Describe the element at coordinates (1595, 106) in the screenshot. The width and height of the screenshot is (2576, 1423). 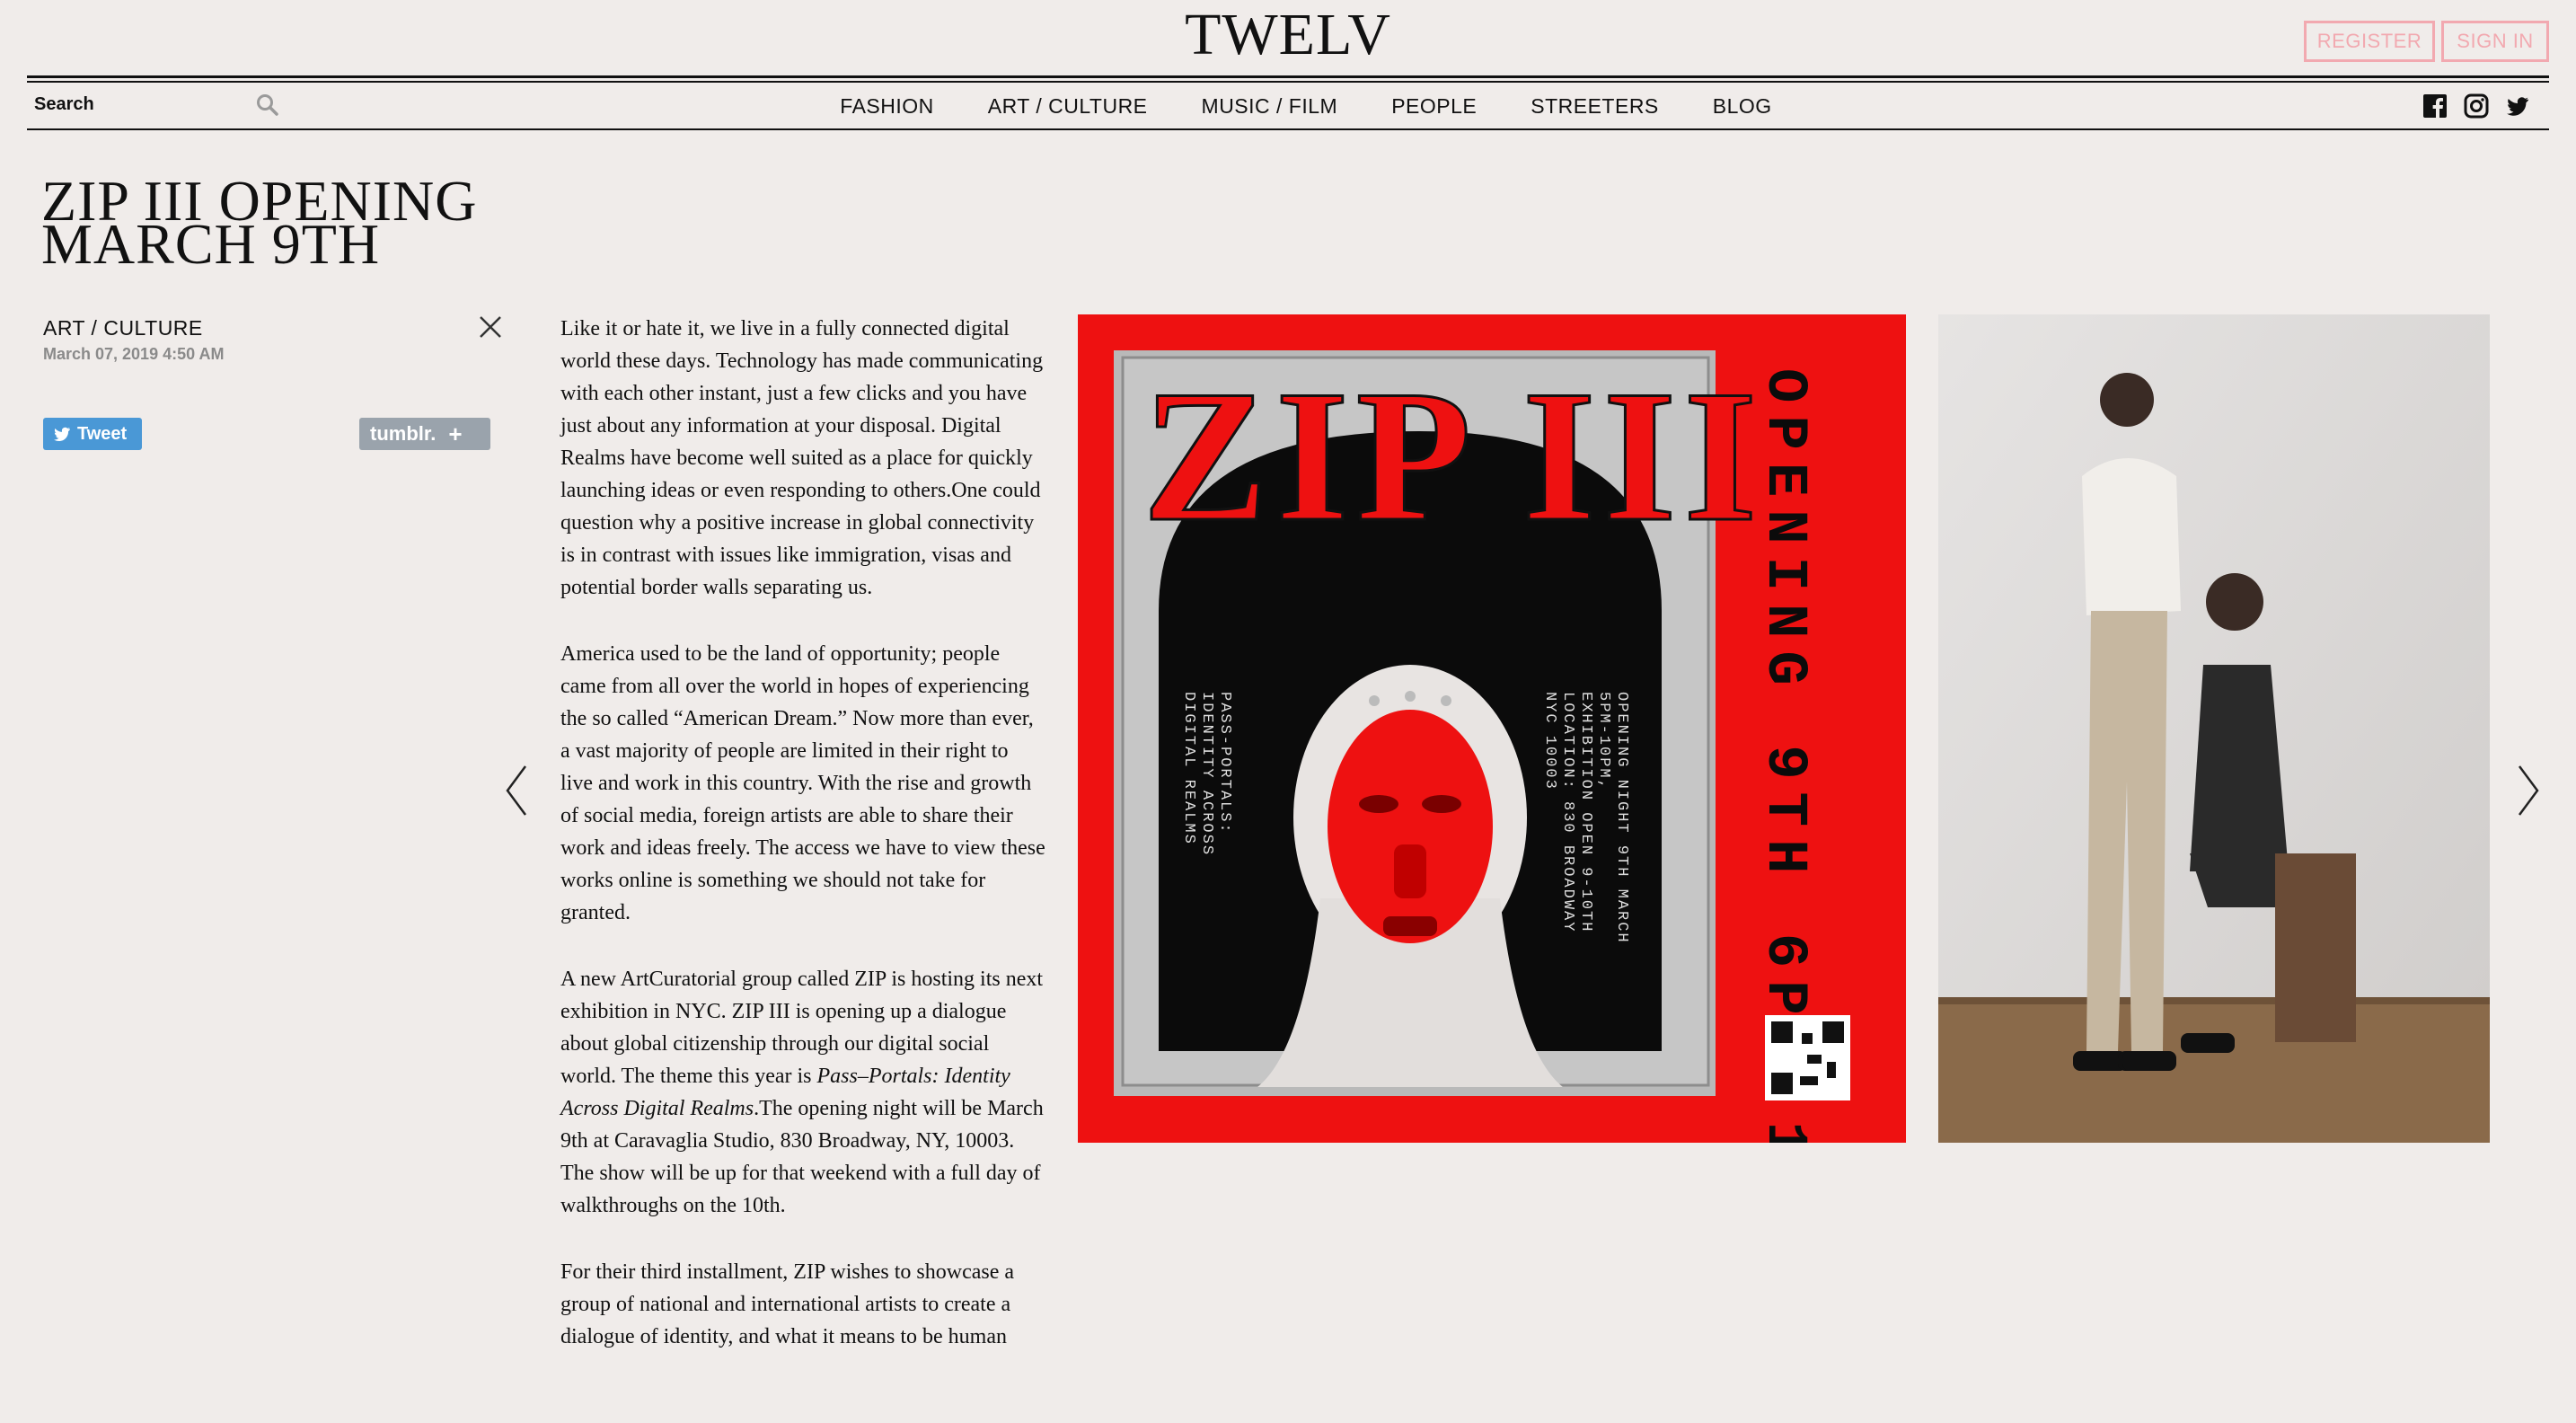
I see `nav-item-streeters: STREETERS` at that location.